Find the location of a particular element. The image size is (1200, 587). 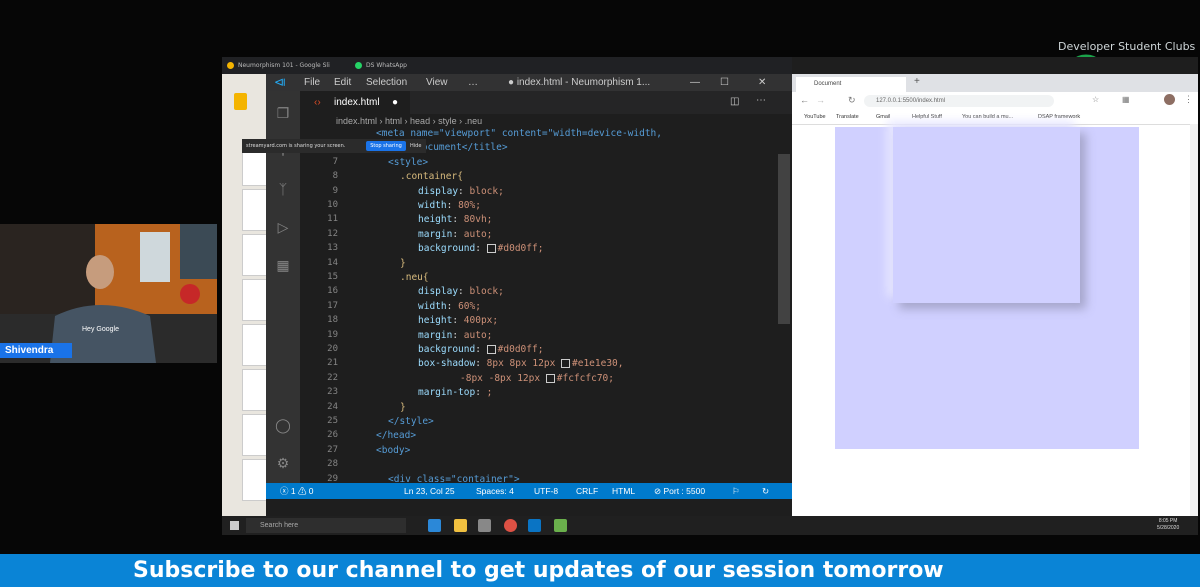

vscode-taskbar-icon is located at coordinates (534, 525).